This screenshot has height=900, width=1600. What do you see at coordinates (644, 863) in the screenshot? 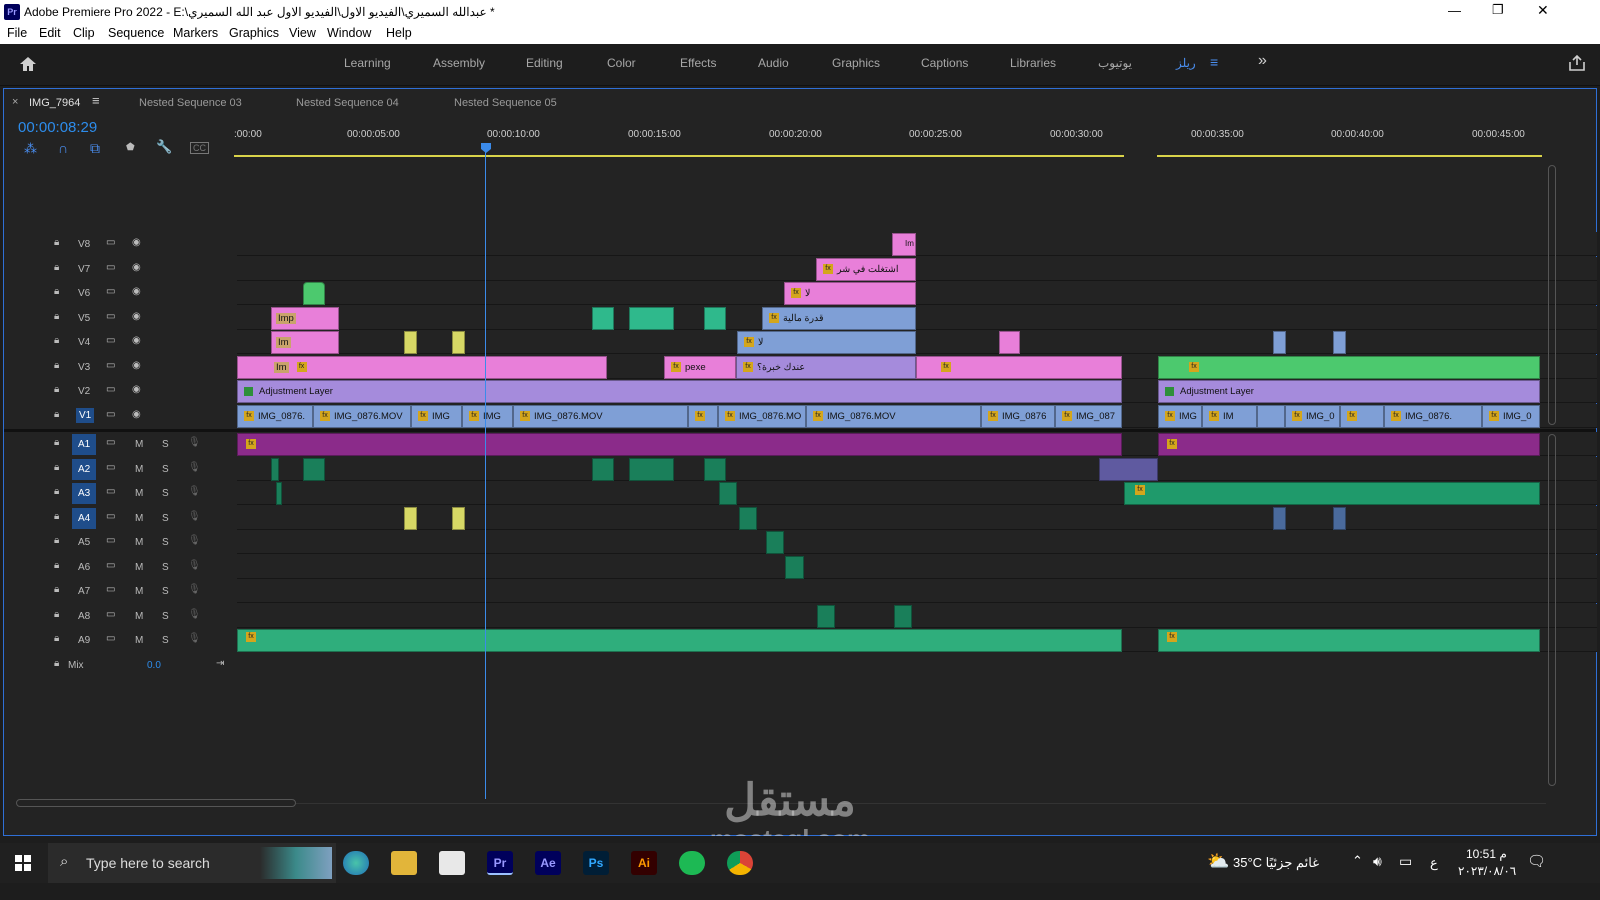
I see `illustrator-icon: Ai` at bounding box center [644, 863].